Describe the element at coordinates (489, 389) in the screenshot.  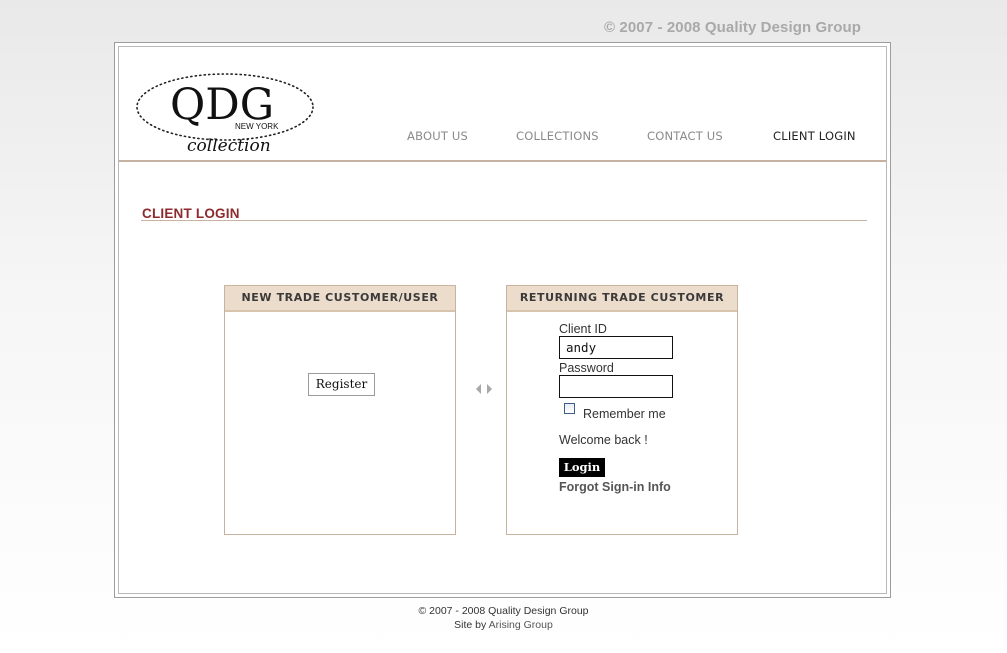
I see `right-arrow-icon` at that location.